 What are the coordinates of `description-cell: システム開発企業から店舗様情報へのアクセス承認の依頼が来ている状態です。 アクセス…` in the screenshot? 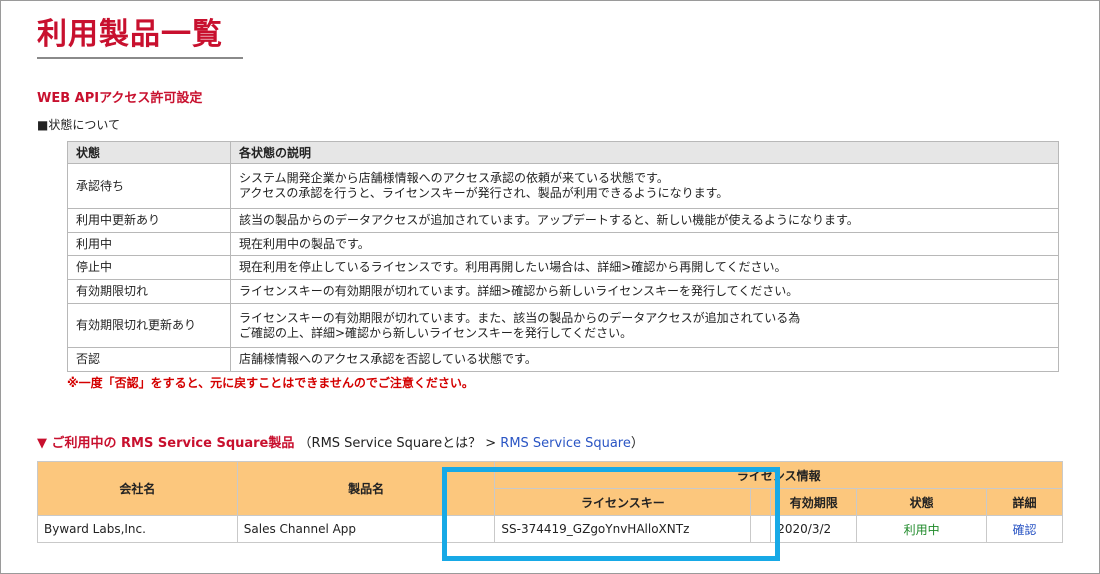 It's located at (644, 186).